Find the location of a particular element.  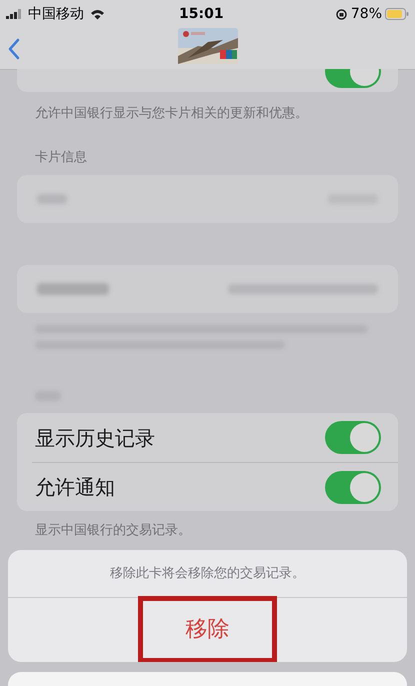

rotation-lock-icon is located at coordinates (341, 14).